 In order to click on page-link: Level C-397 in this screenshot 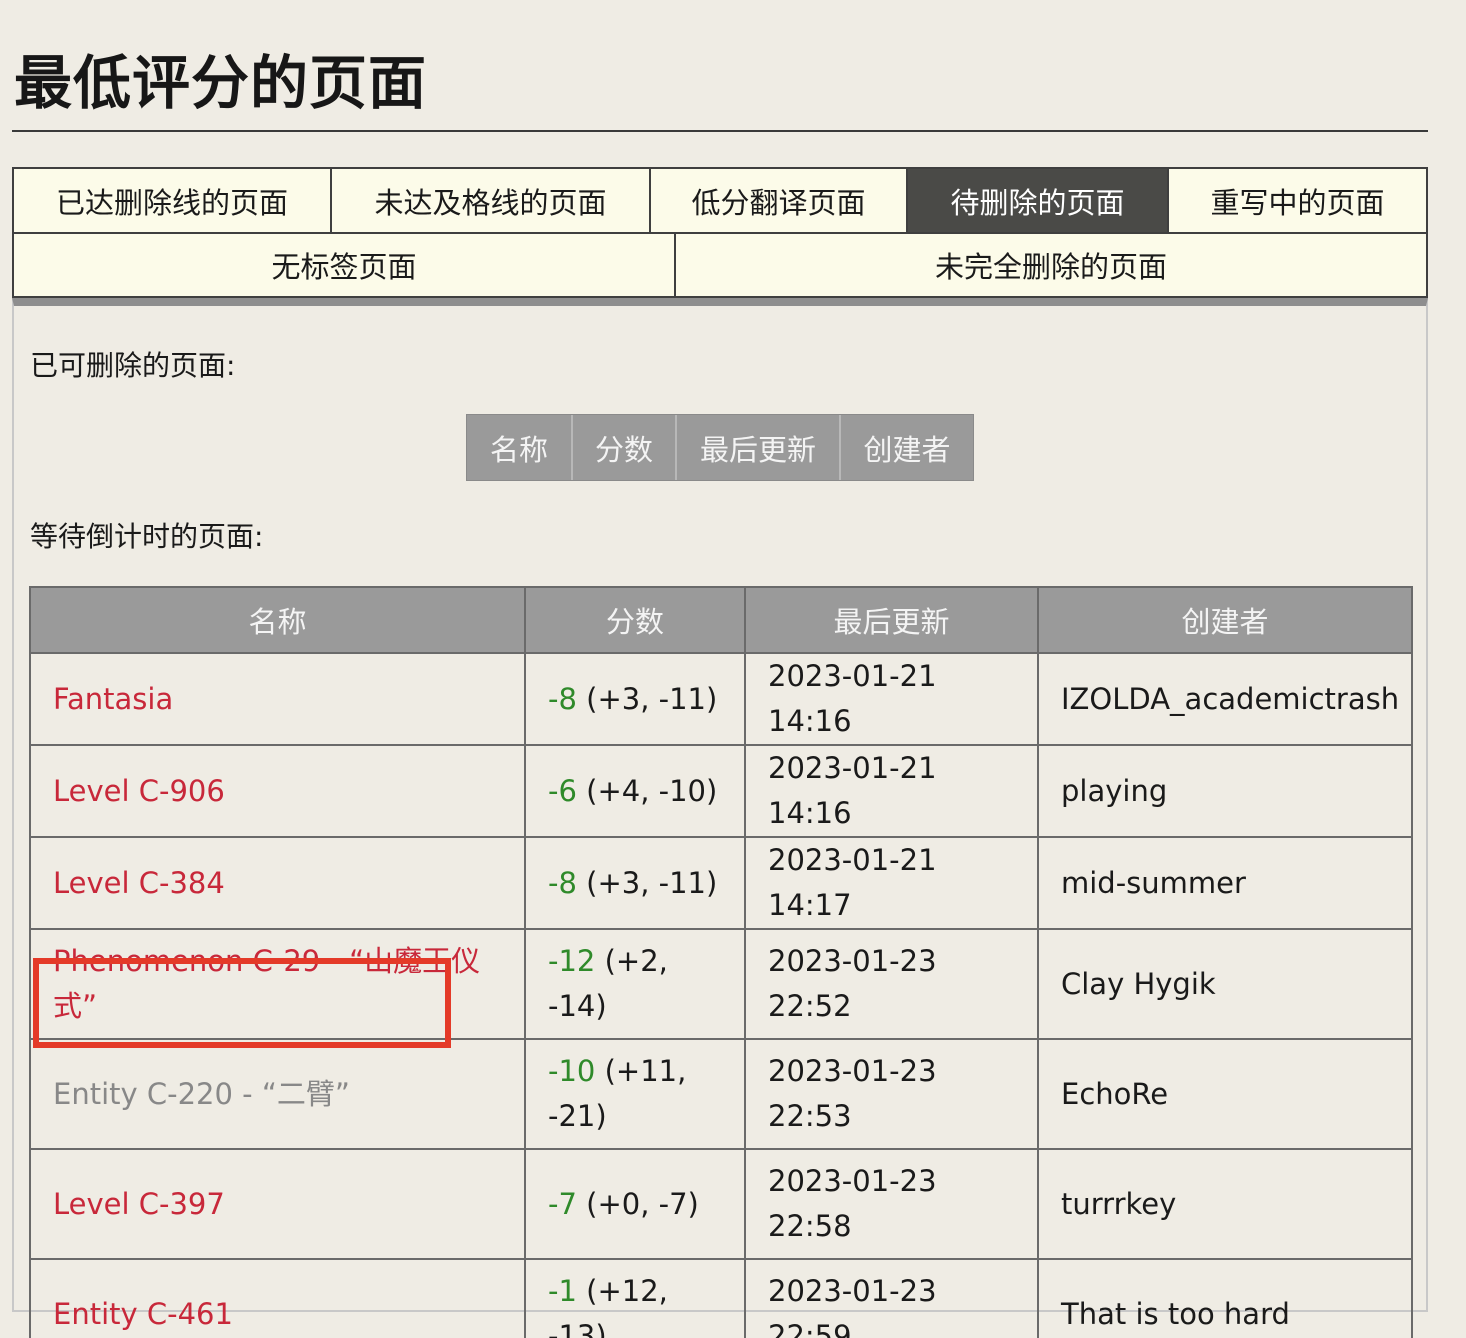, I will do `click(139, 1204)`.